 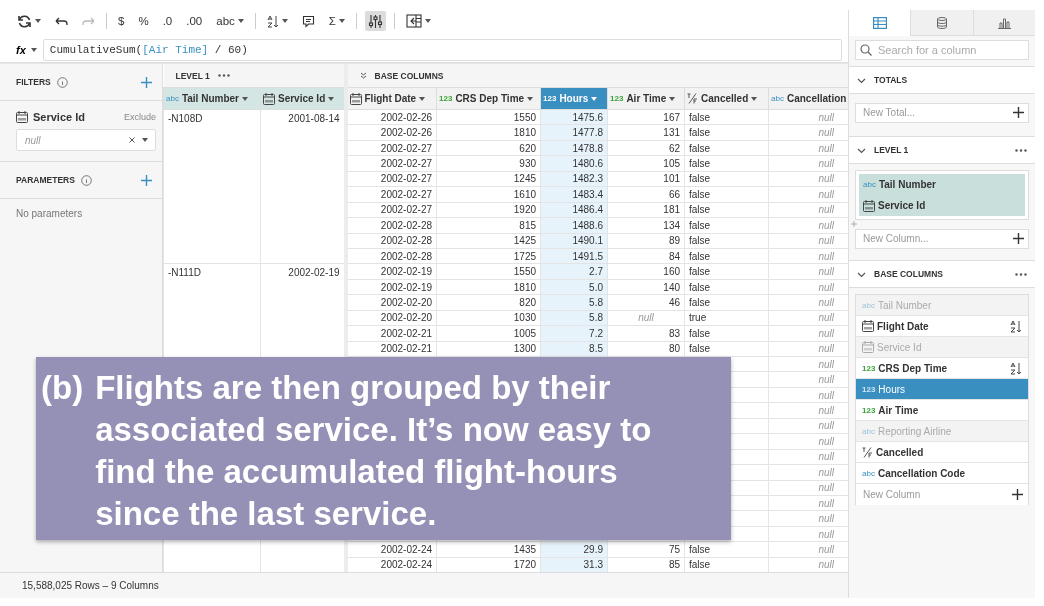 I want to click on column-header: abc Tail Number, so click(x=212, y=98).